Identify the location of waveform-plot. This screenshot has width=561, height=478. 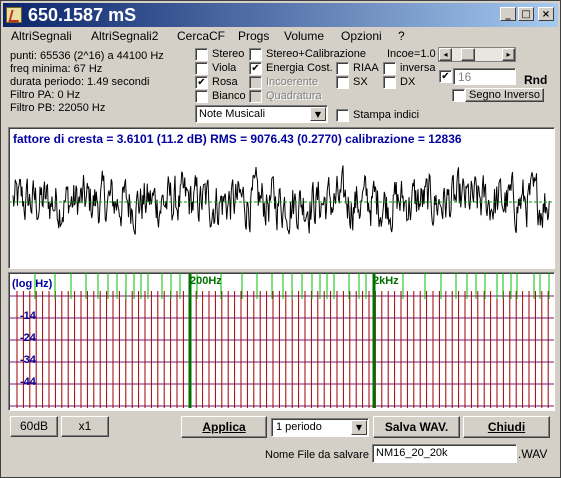
(281, 200).